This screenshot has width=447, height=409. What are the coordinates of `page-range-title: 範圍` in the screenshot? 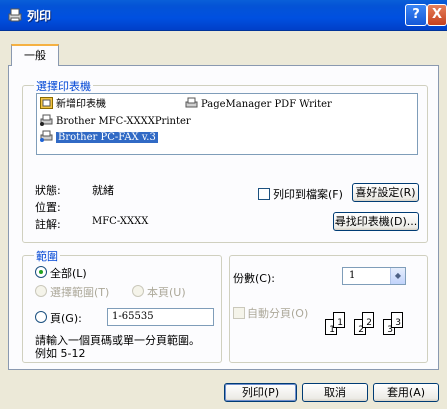 It's located at (47, 256).